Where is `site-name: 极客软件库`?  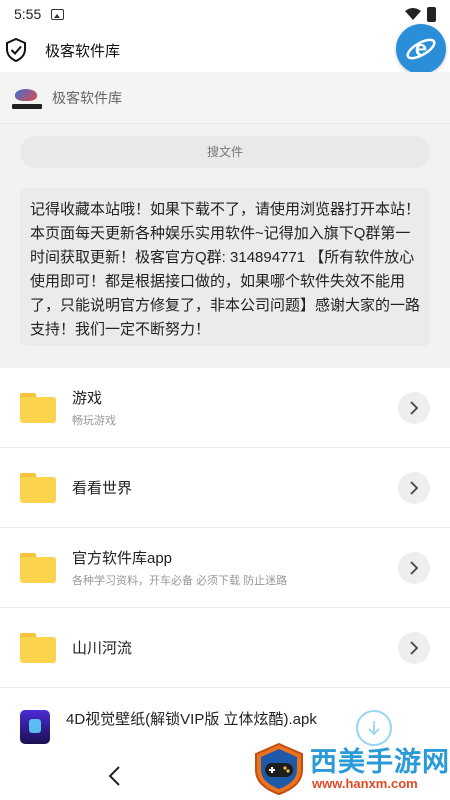
site-name: 极客软件库 is located at coordinates (87, 97).